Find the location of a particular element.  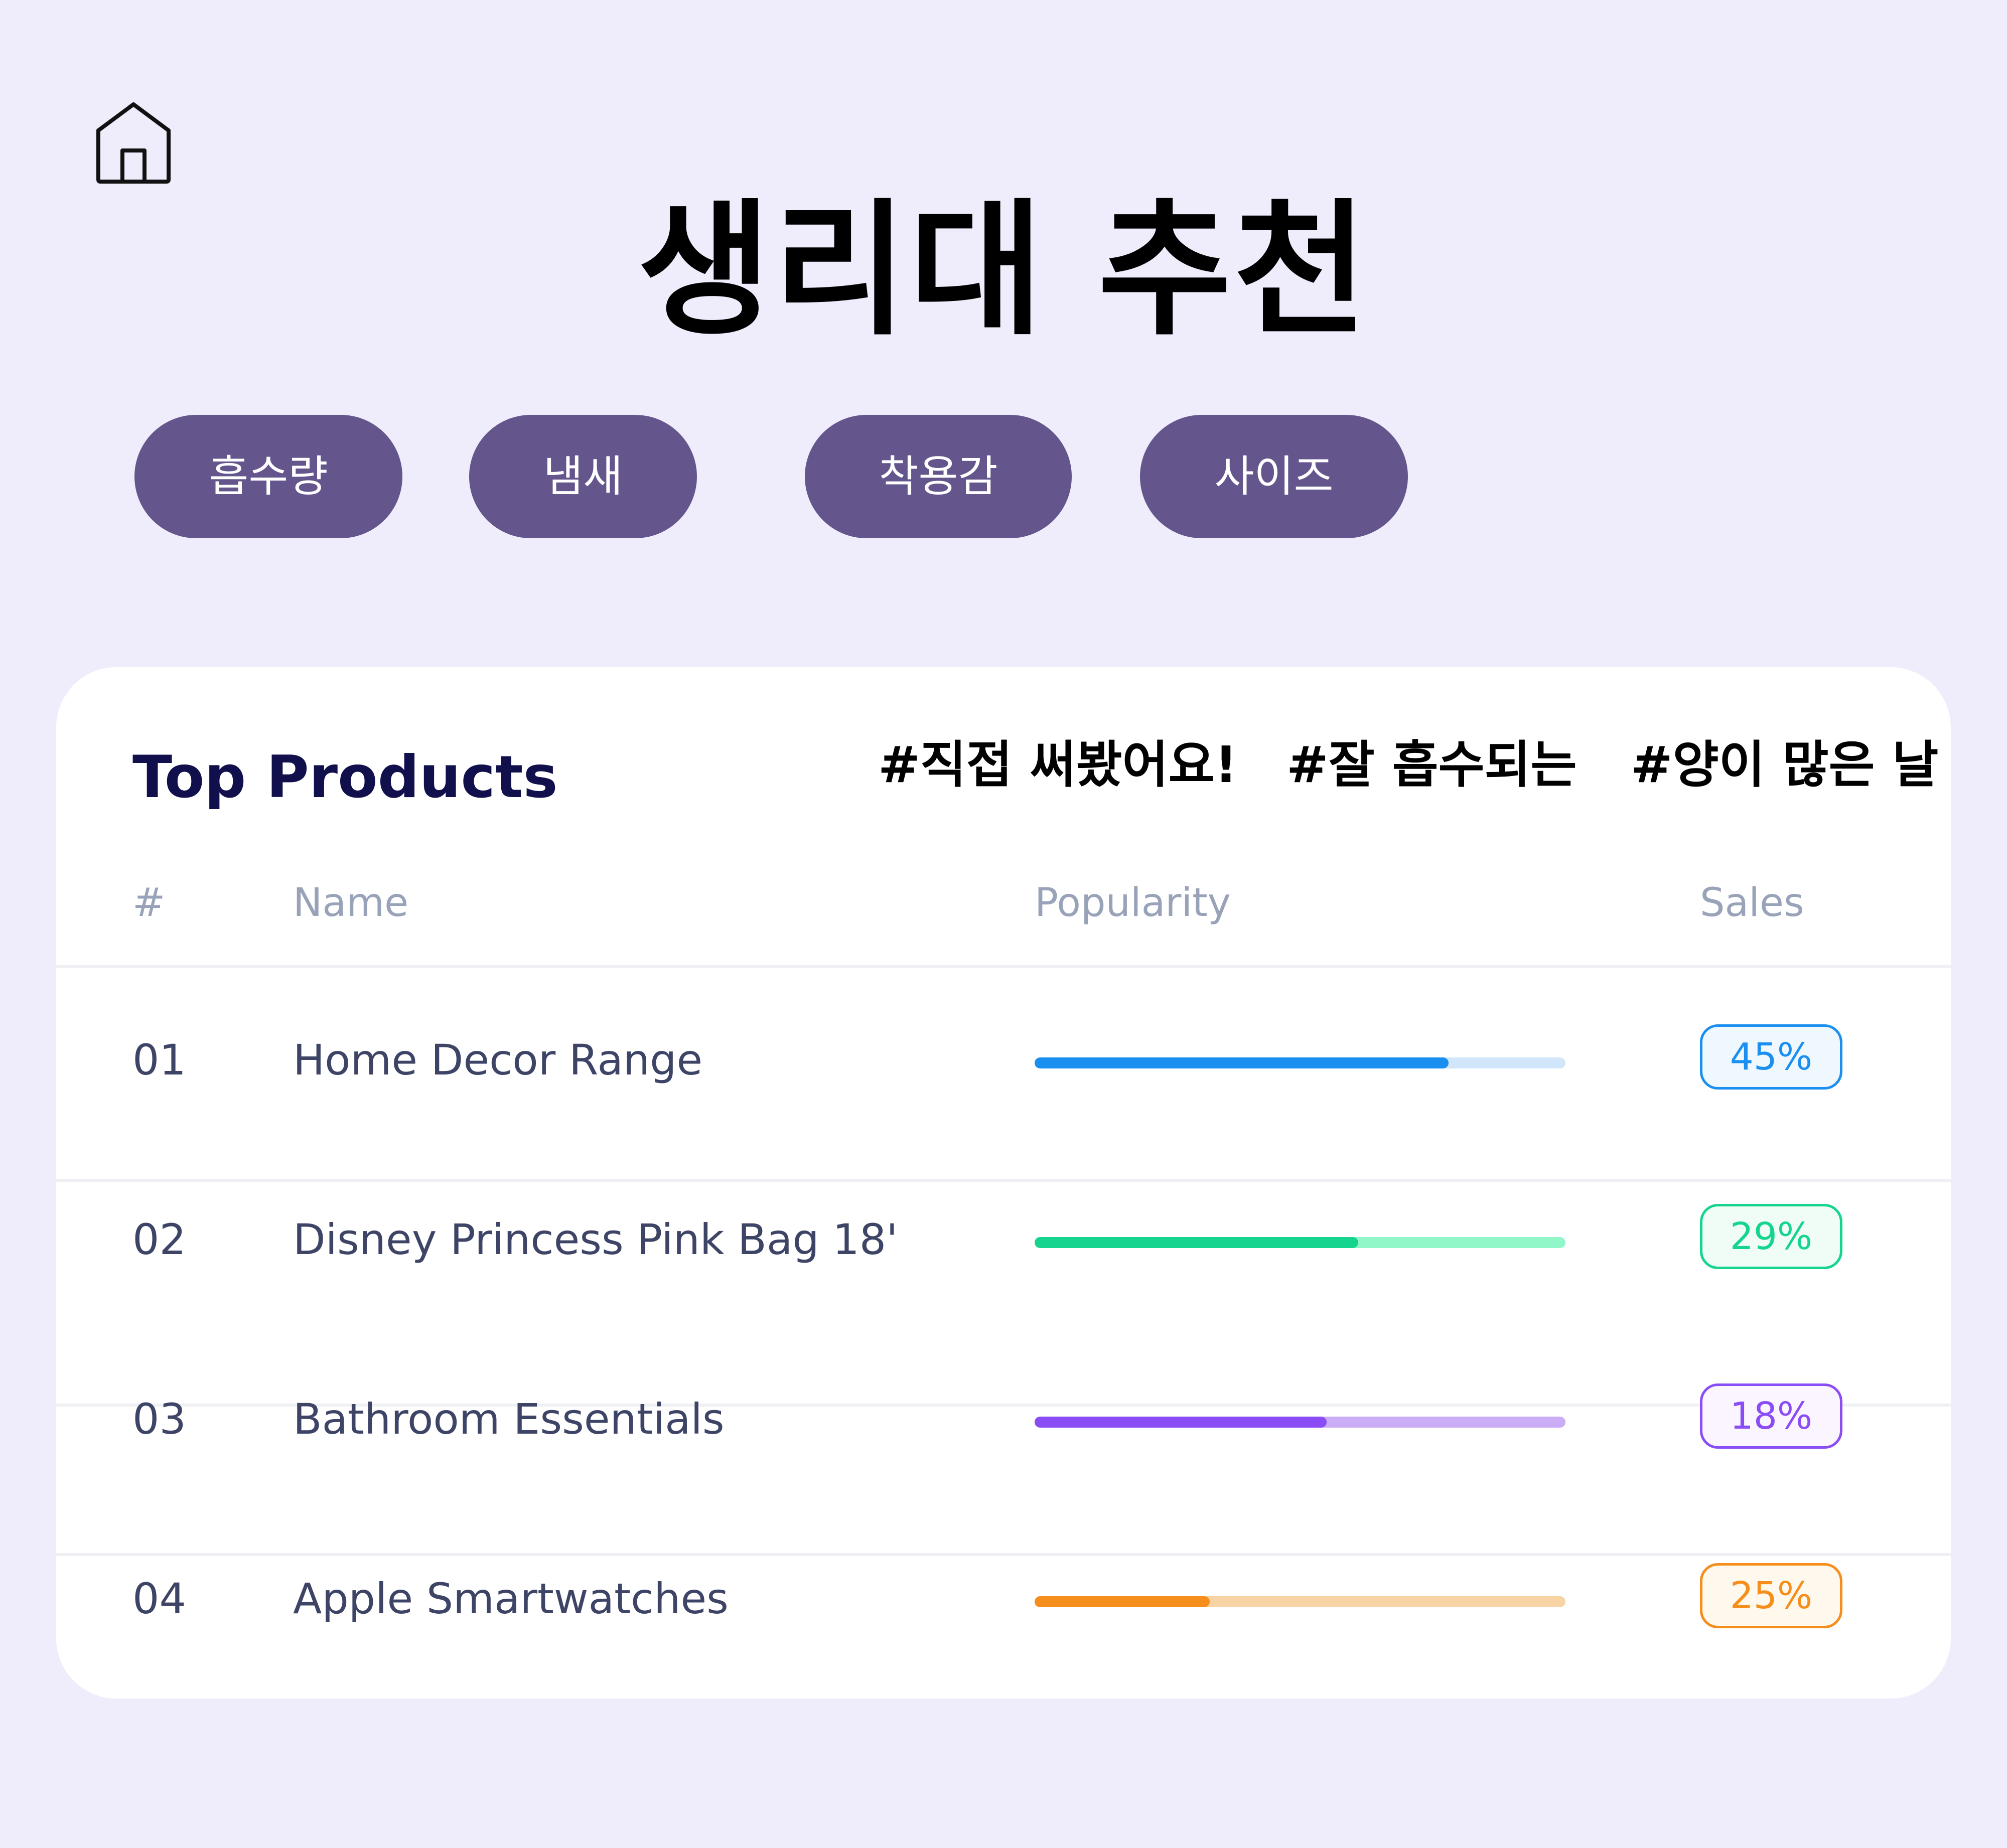

hashtag-tried-myself: #직접 써봤어요! is located at coordinates (1057, 765).